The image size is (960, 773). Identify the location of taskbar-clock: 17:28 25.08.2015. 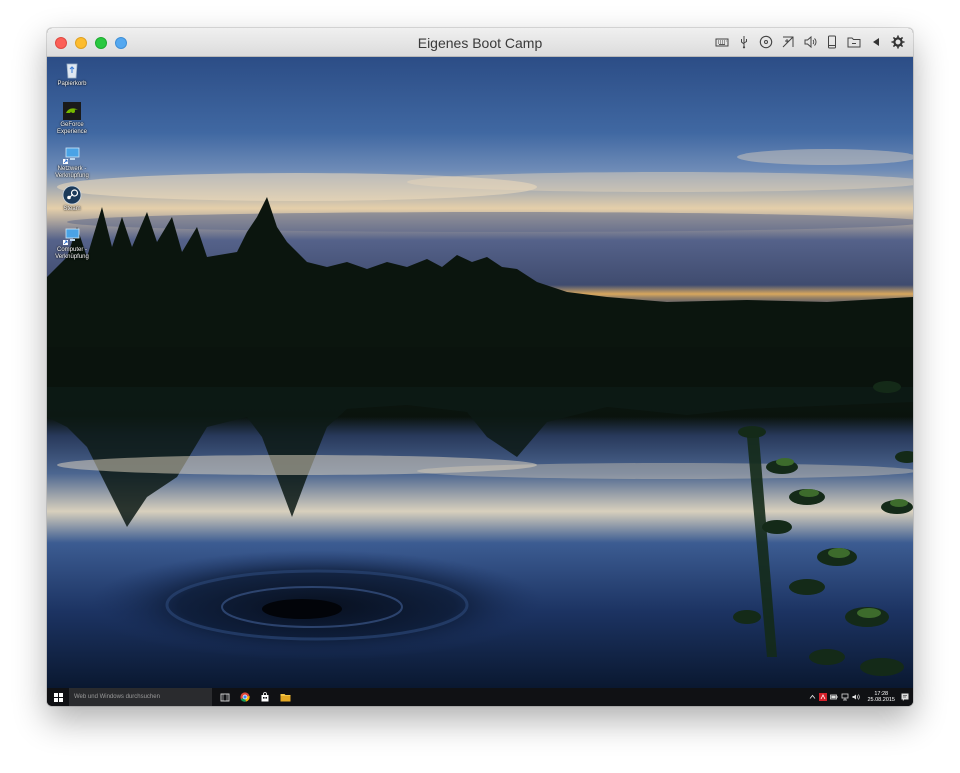
(881, 697).